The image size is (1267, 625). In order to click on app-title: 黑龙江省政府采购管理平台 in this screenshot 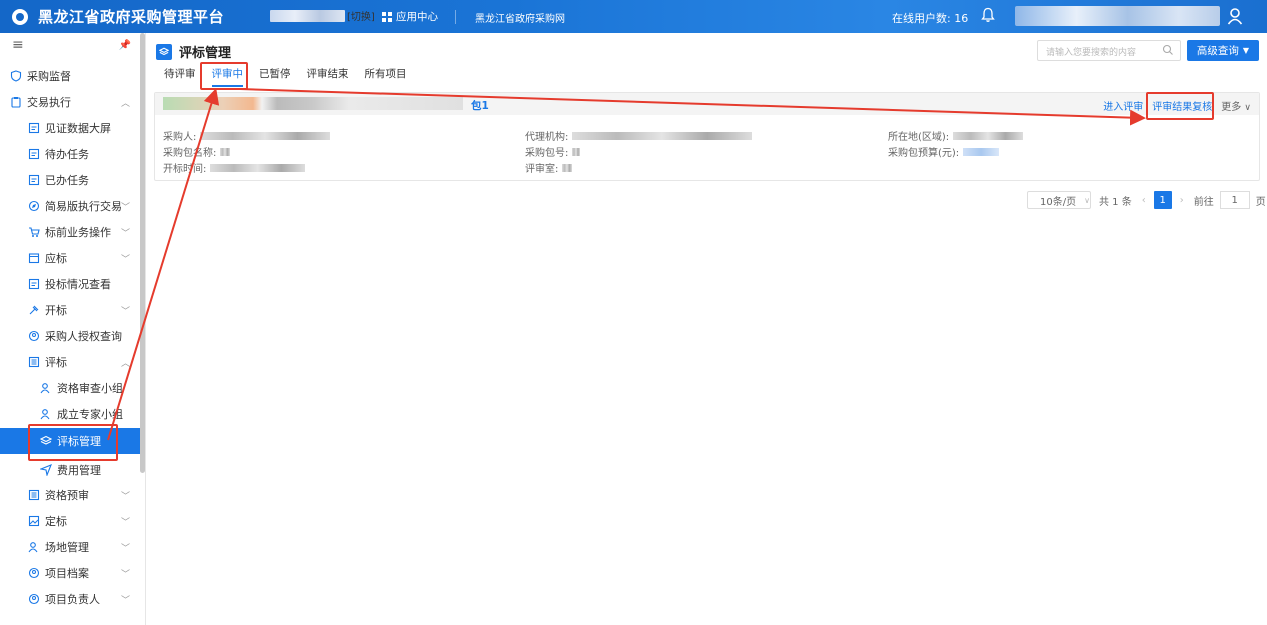, I will do `click(131, 17)`.